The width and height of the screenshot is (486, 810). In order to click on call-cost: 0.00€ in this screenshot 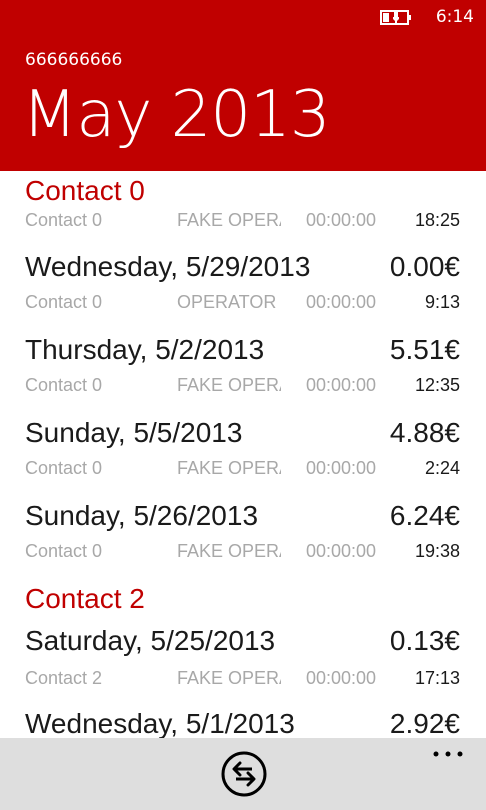, I will do `click(424, 266)`.